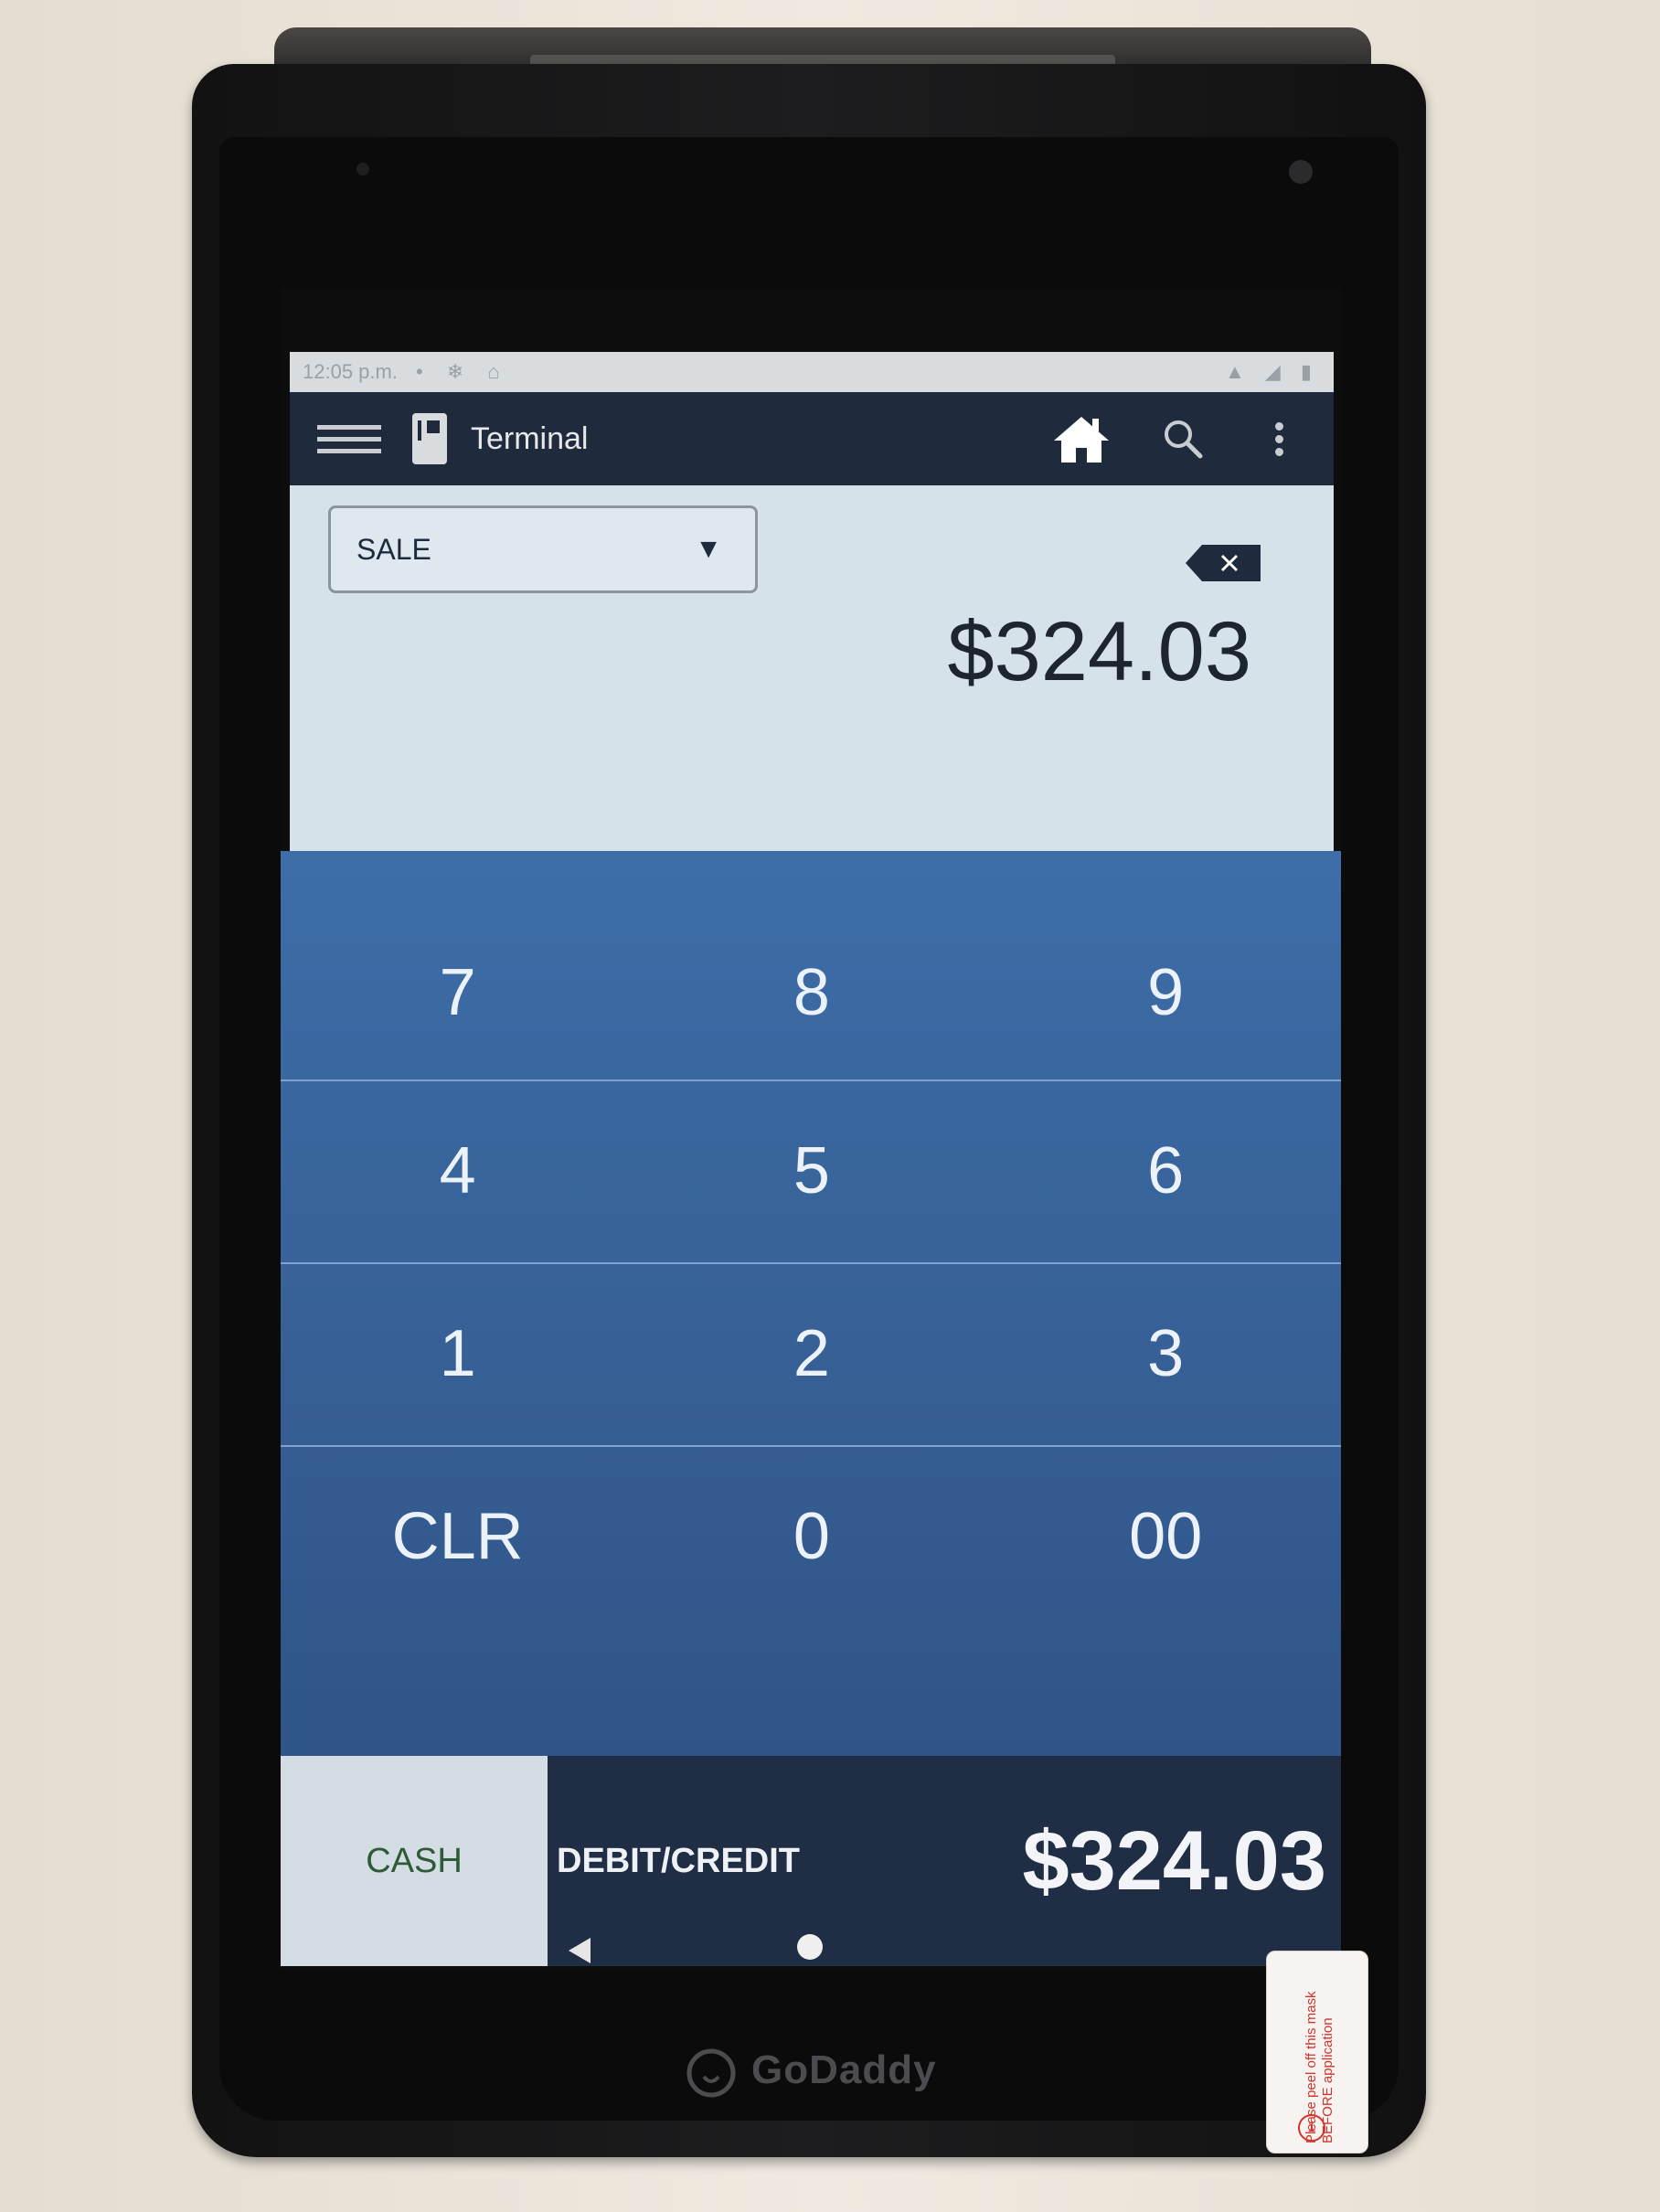 Image resolution: width=1660 pixels, height=2212 pixels. I want to click on status-right-icons: ▲ ◢ ▮, so click(1271, 371).